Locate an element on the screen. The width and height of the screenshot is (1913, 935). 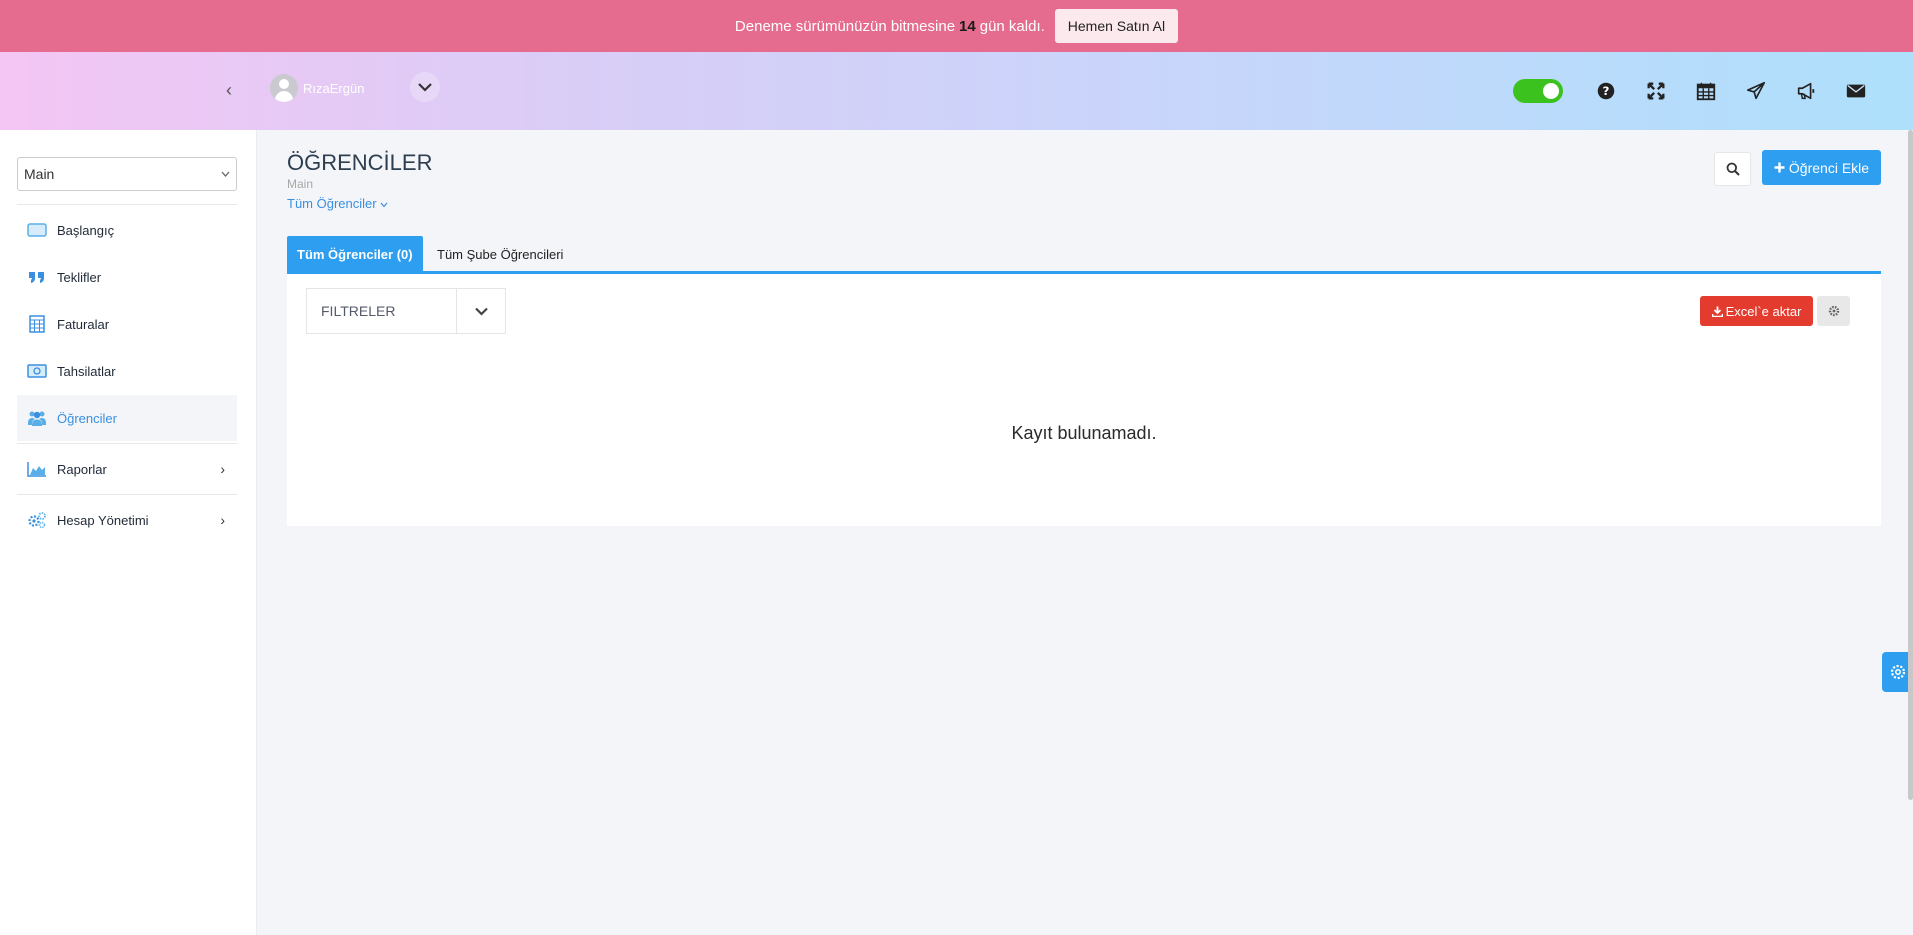
mail-button is located at coordinates (1856, 91).